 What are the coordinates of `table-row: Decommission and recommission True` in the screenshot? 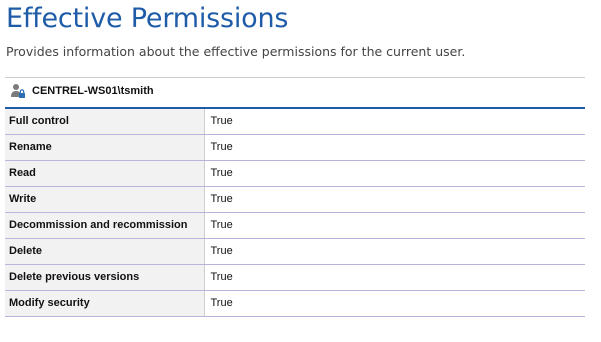 It's located at (295, 225).